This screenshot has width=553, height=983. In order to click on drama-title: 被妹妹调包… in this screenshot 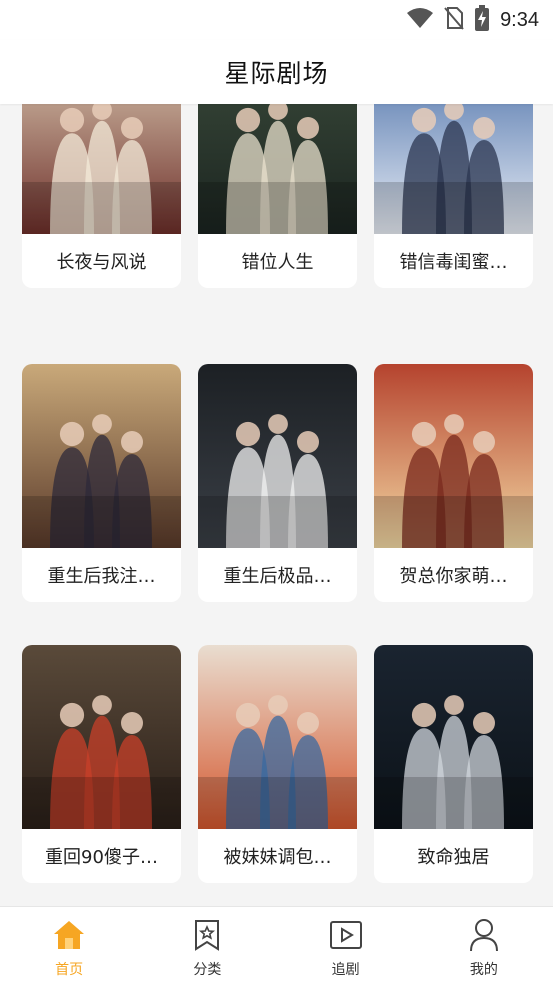, I will do `click(277, 857)`.